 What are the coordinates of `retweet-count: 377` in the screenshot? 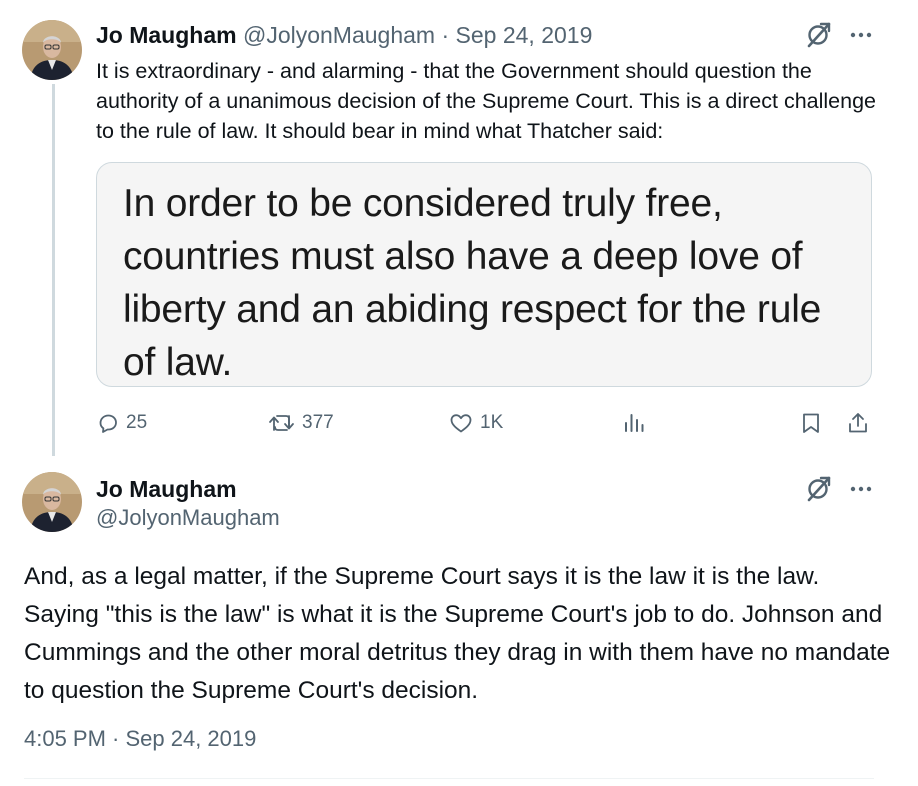 It's located at (318, 422).